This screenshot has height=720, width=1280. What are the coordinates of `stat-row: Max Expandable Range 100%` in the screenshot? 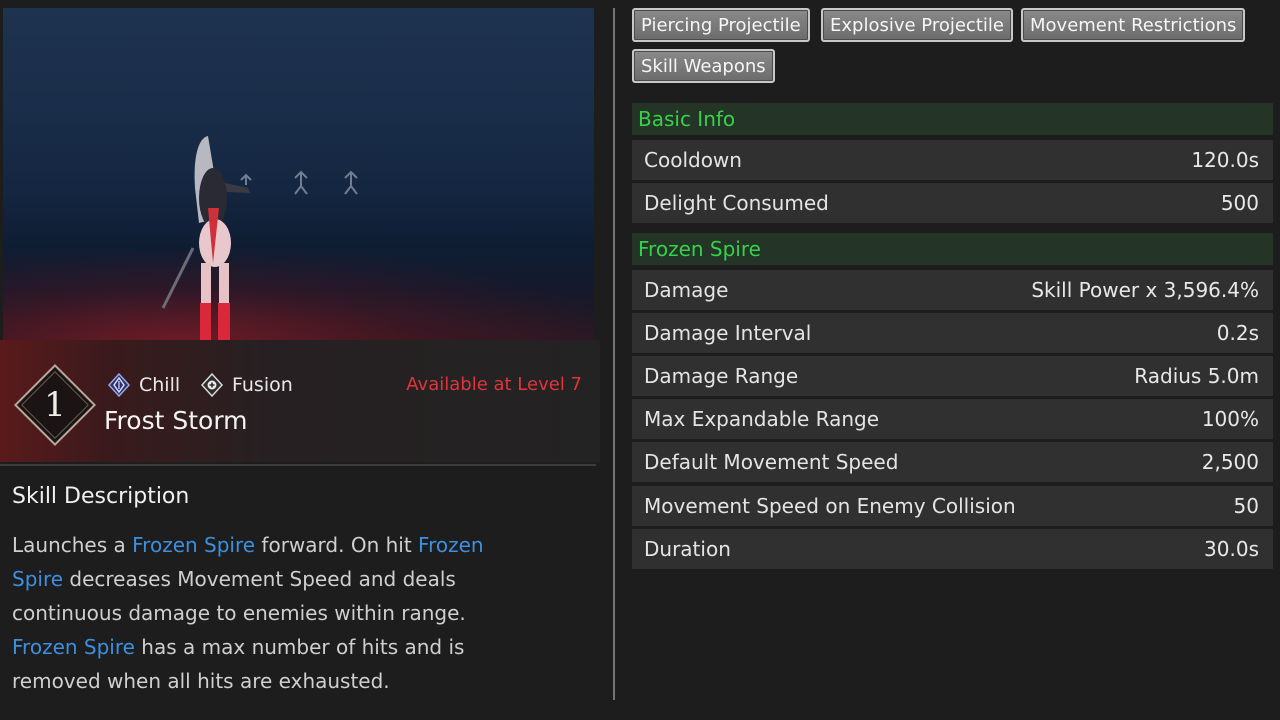 It's located at (952, 419).